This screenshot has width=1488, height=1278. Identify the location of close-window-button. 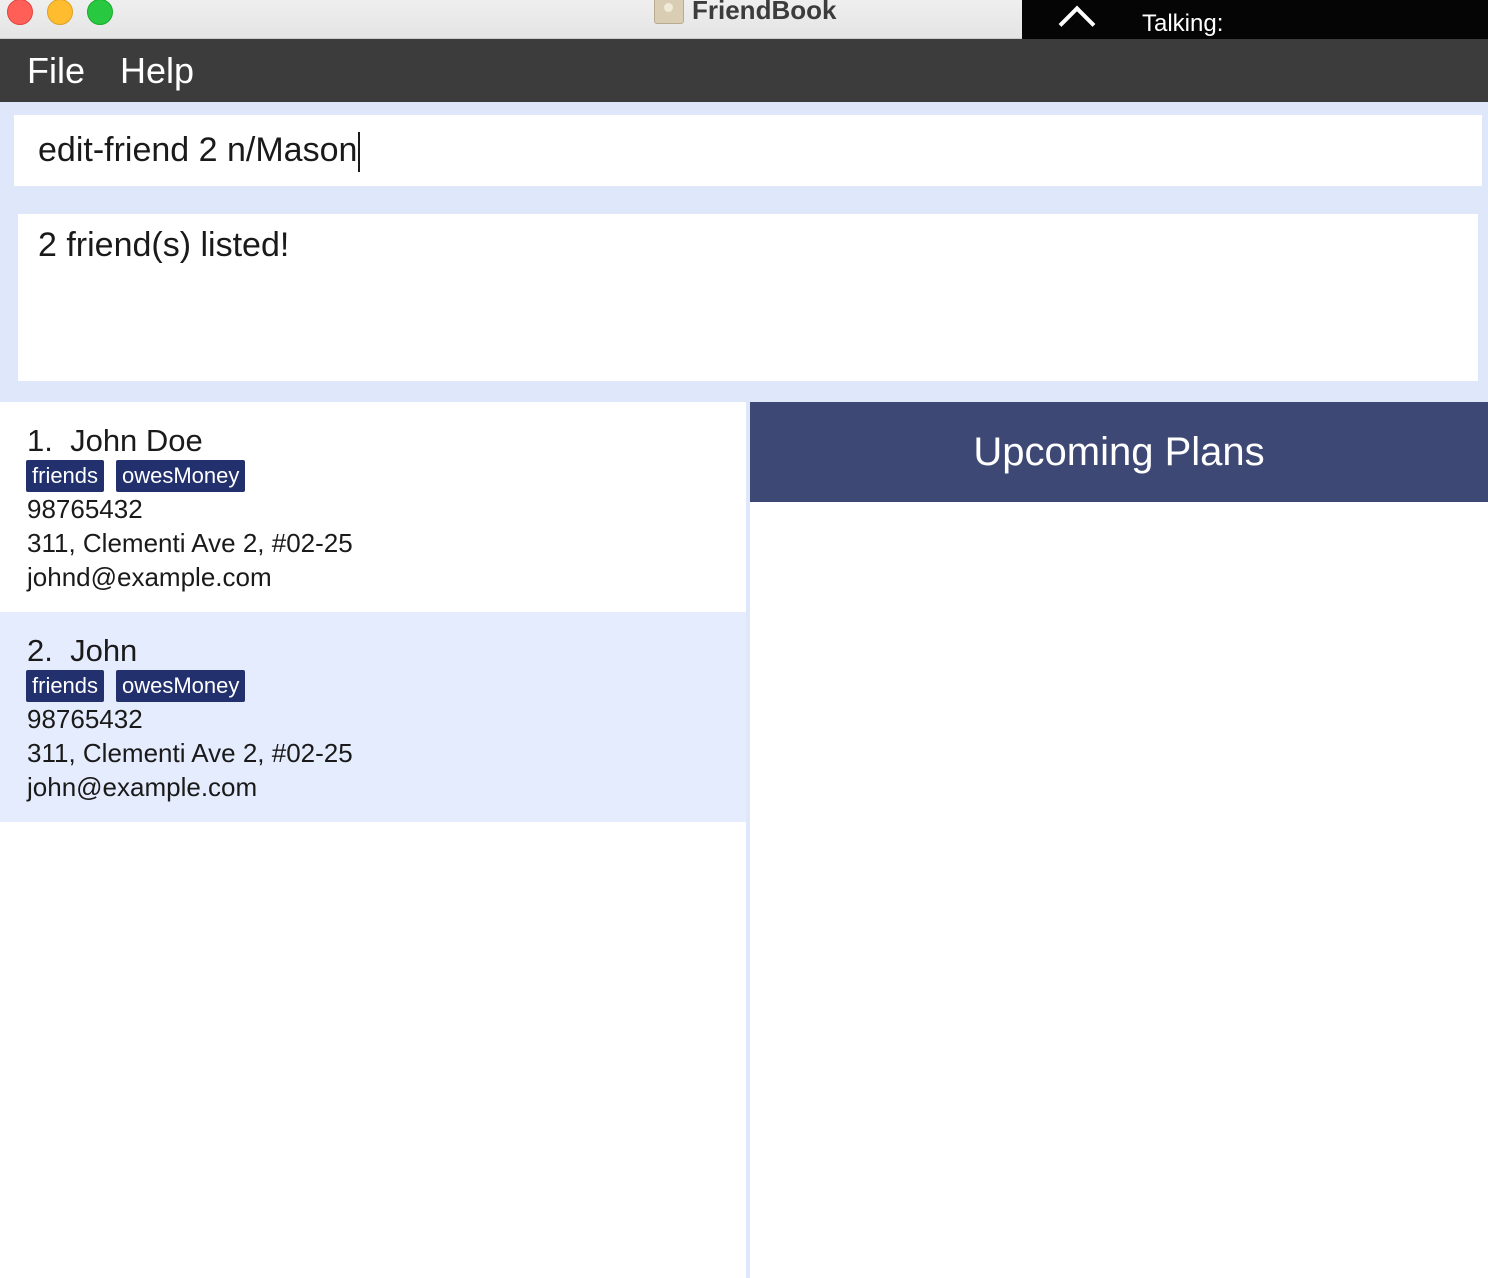
(20, 12).